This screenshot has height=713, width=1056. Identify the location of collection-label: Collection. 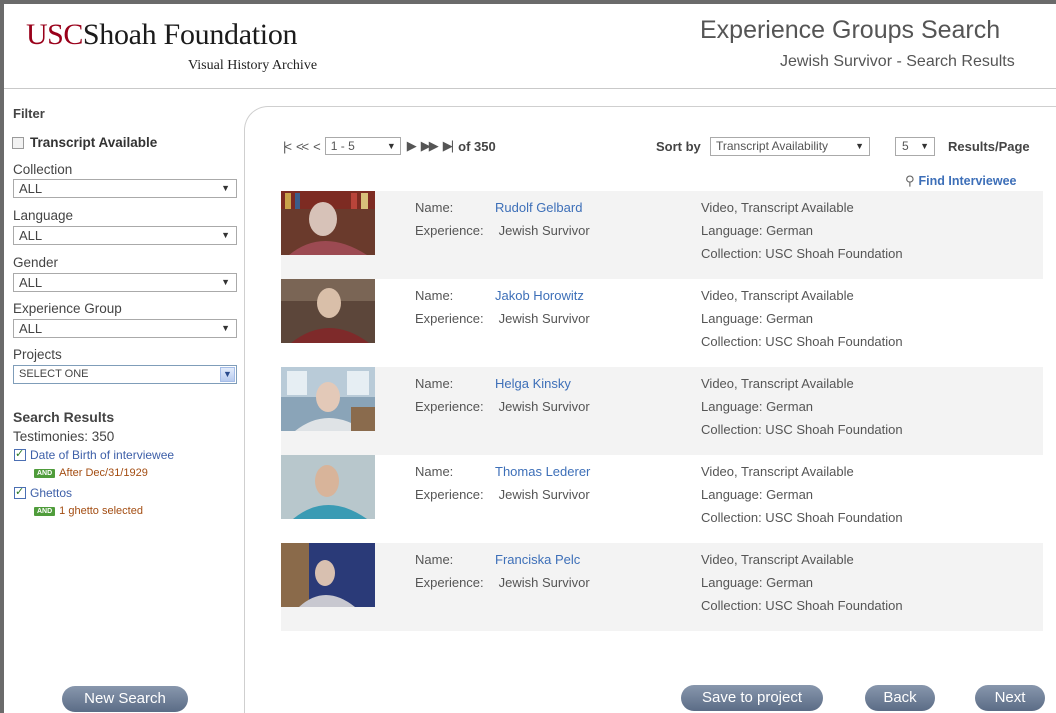
(43, 169).